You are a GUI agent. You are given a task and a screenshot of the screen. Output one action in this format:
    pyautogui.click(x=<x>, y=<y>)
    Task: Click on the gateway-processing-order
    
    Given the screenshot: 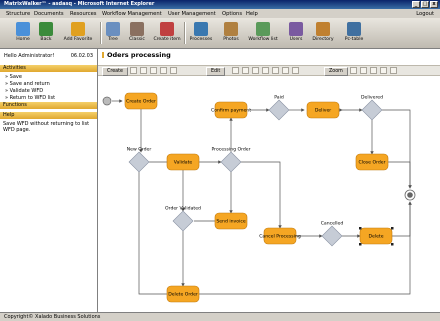 What is the action you would take?
    pyautogui.click(x=231, y=162)
    